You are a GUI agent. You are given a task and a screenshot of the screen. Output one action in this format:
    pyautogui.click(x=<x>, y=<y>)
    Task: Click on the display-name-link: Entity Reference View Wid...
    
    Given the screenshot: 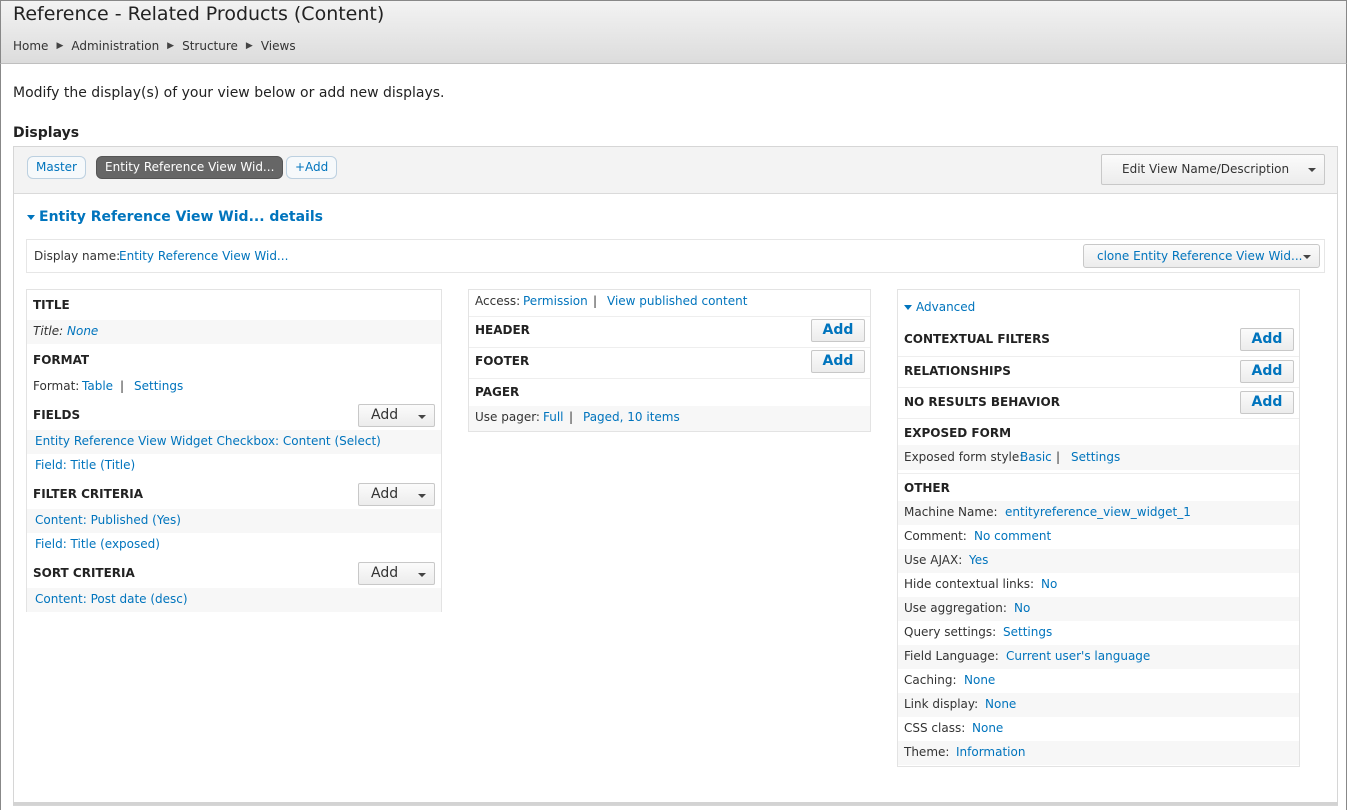 What is the action you would take?
    pyautogui.click(x=203, y=256)
    